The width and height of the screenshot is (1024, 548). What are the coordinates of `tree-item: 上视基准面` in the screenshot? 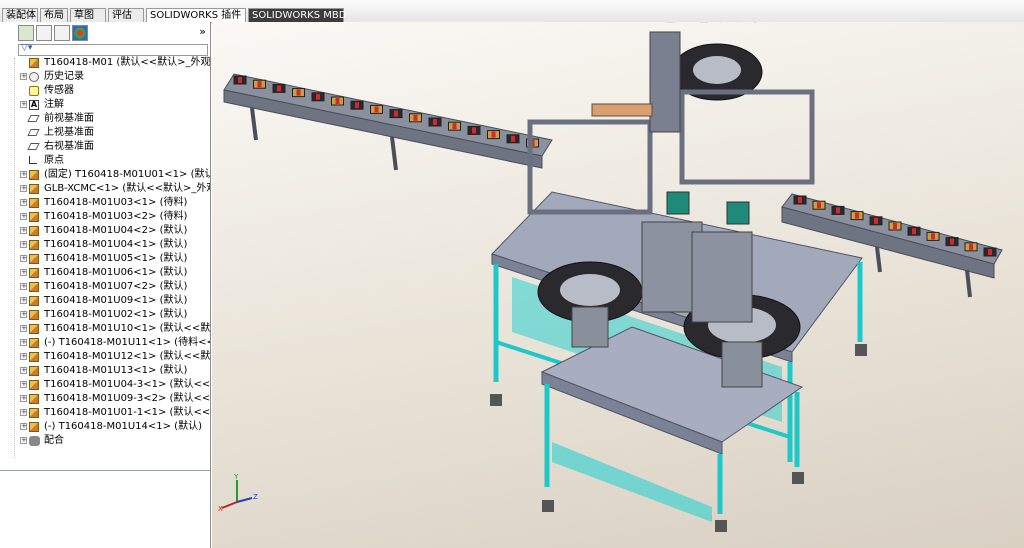 It's located at (114, 133).